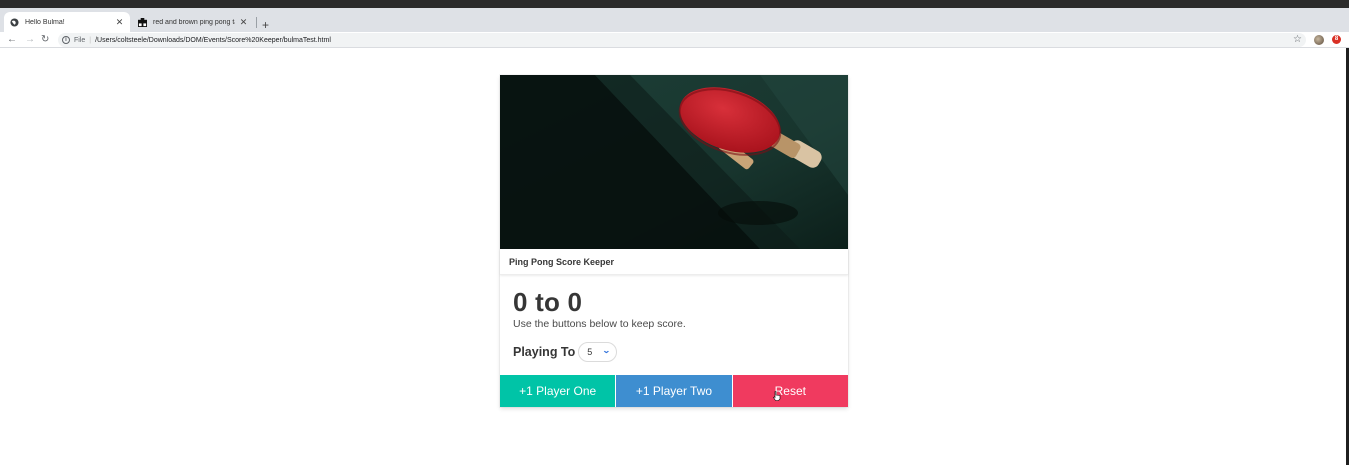 This screenshot has height=465, width=1349. What do you see at coordinates (674, 162) in the screenshot?
I see `ping-pong-paddle-image` at bounding box center [674, 162].